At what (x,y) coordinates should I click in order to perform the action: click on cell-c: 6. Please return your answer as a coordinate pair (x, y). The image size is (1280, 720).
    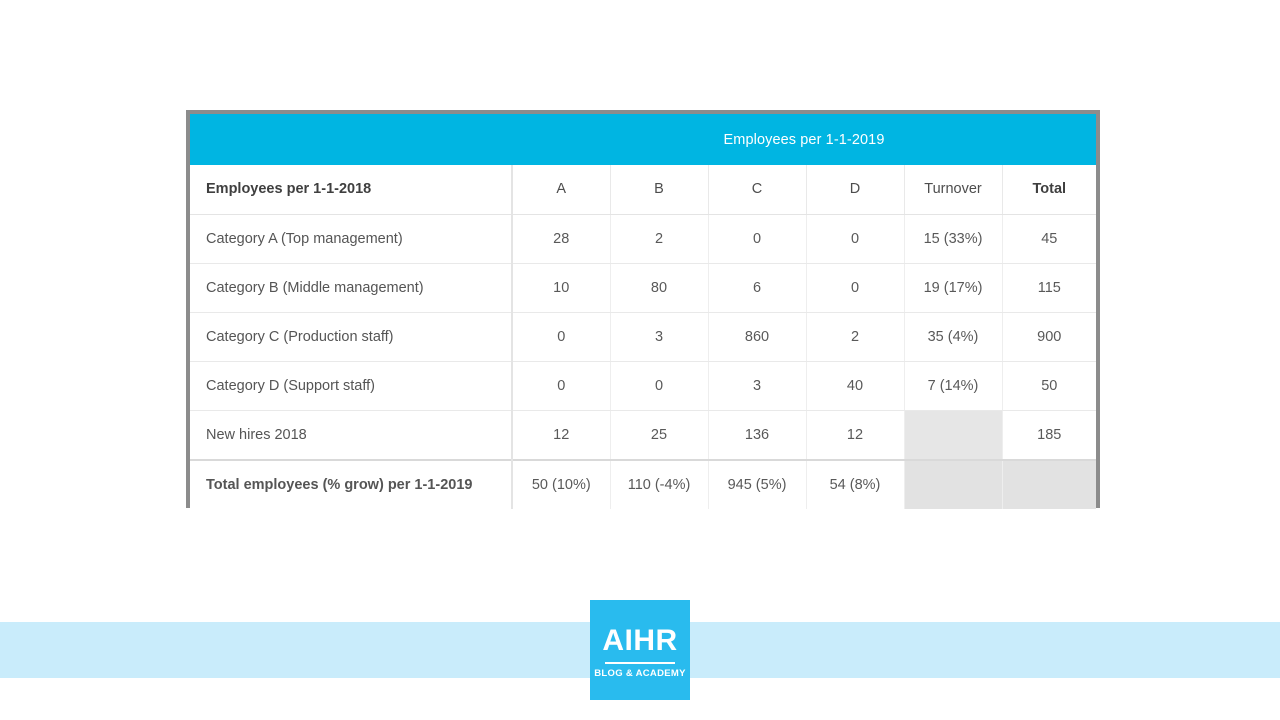
    Looking at the image, I should click on (757, 288).